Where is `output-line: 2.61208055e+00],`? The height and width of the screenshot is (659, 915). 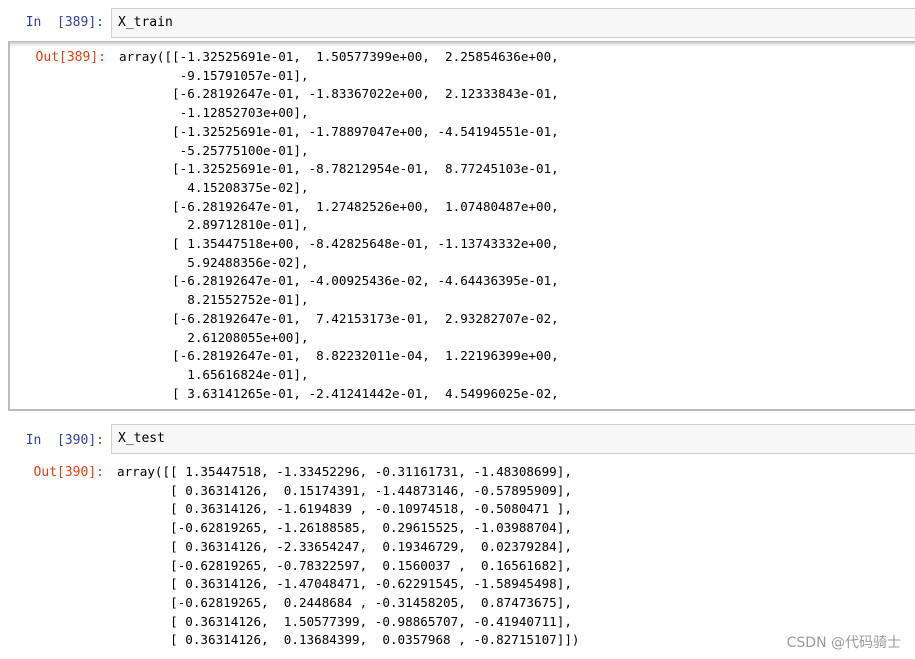
output-line: 2.61208055e+00], is located at coordinates (214, 337).